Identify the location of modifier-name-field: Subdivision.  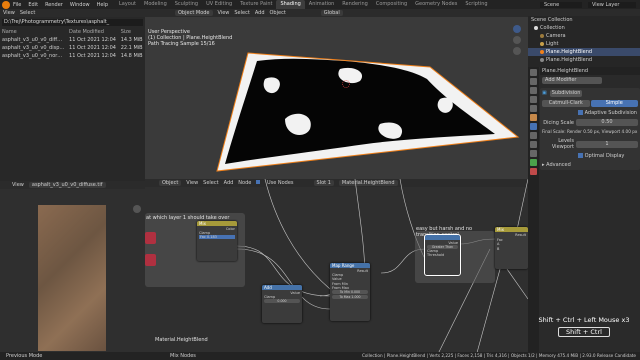
(565, 93).